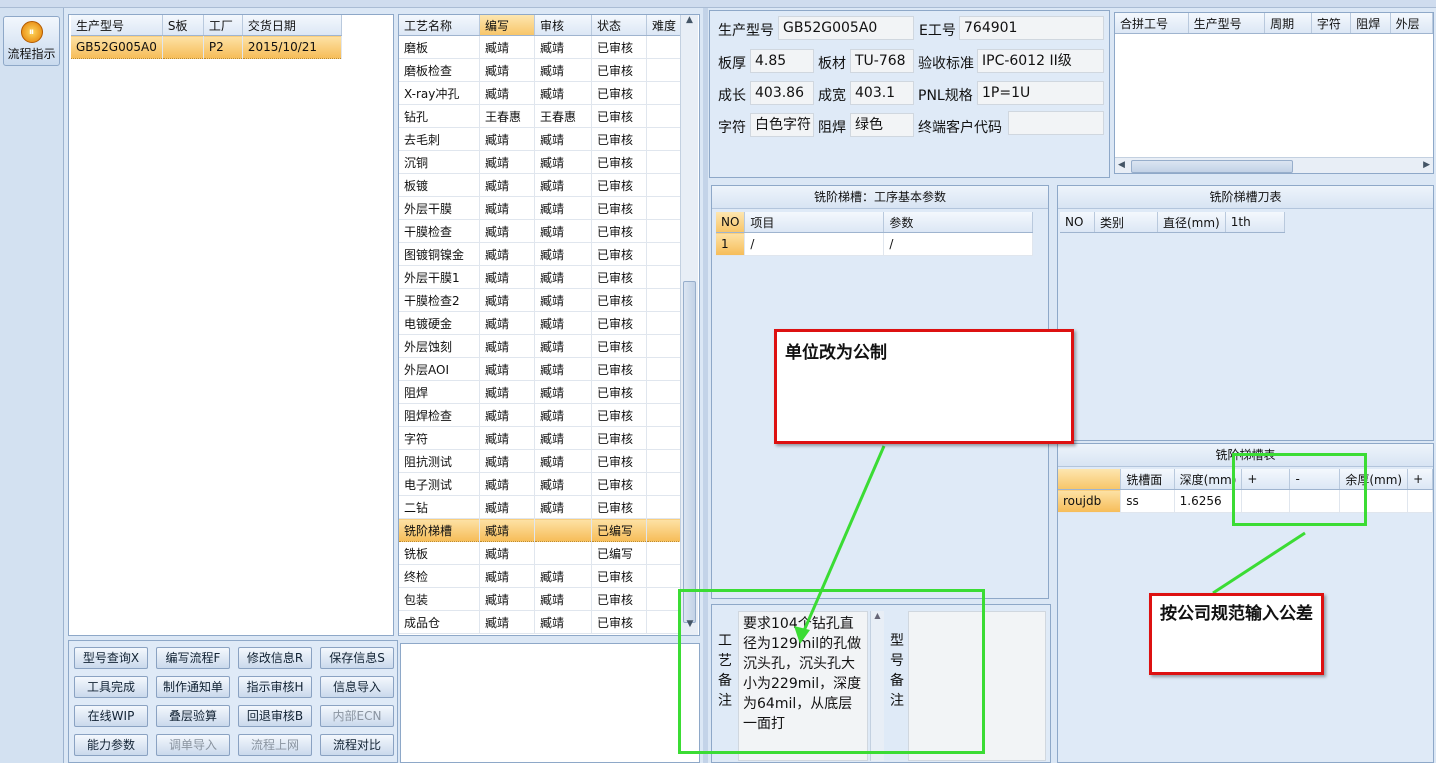 Image resolution: width=1436 pixels, height=763 pixels. Describe the element at coordinates (1236, 634) in the screenshot. I see `tolerance-note-callout: 按公司规范输入公差` at that location.